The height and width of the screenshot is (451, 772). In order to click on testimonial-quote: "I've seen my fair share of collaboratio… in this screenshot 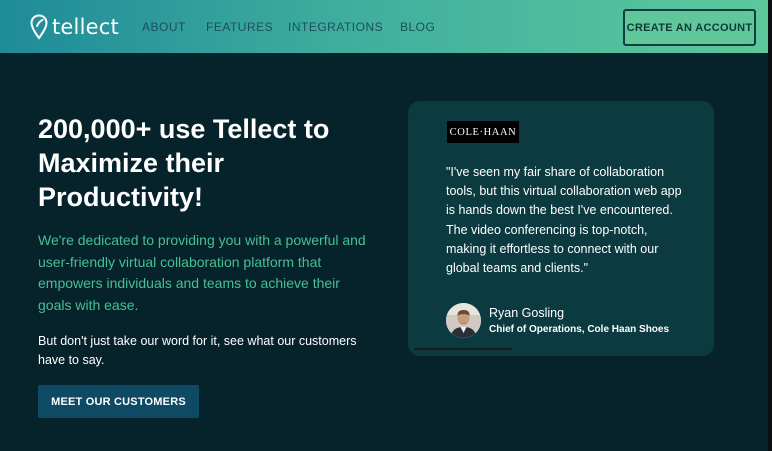, I will do `click(564, 220)`.